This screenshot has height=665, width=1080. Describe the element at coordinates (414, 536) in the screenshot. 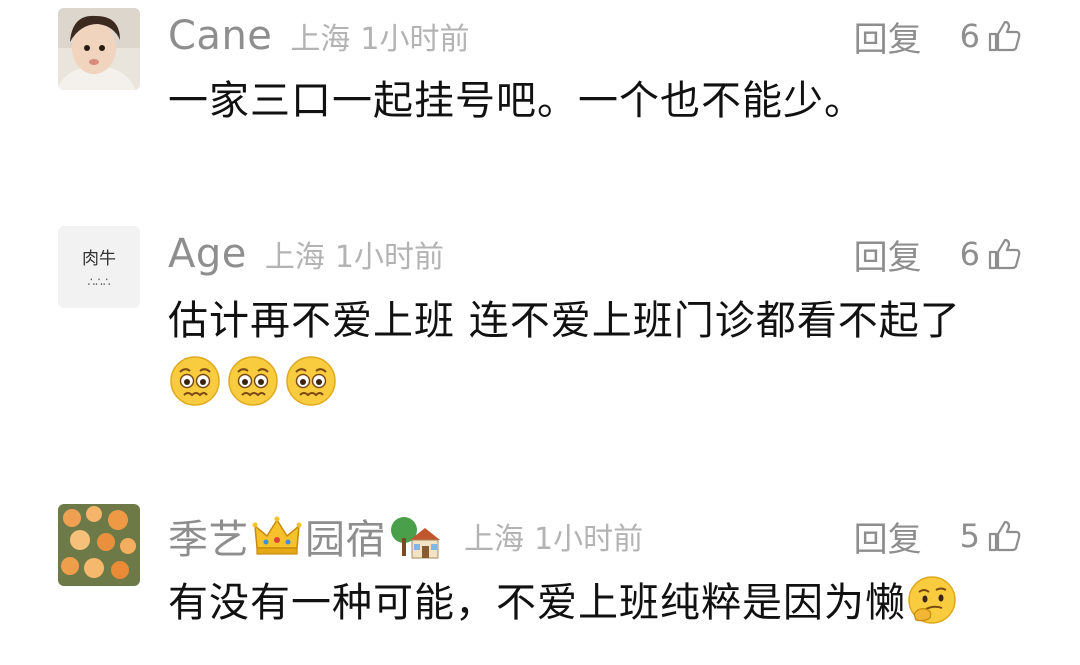

I see `house-icon` at that location.